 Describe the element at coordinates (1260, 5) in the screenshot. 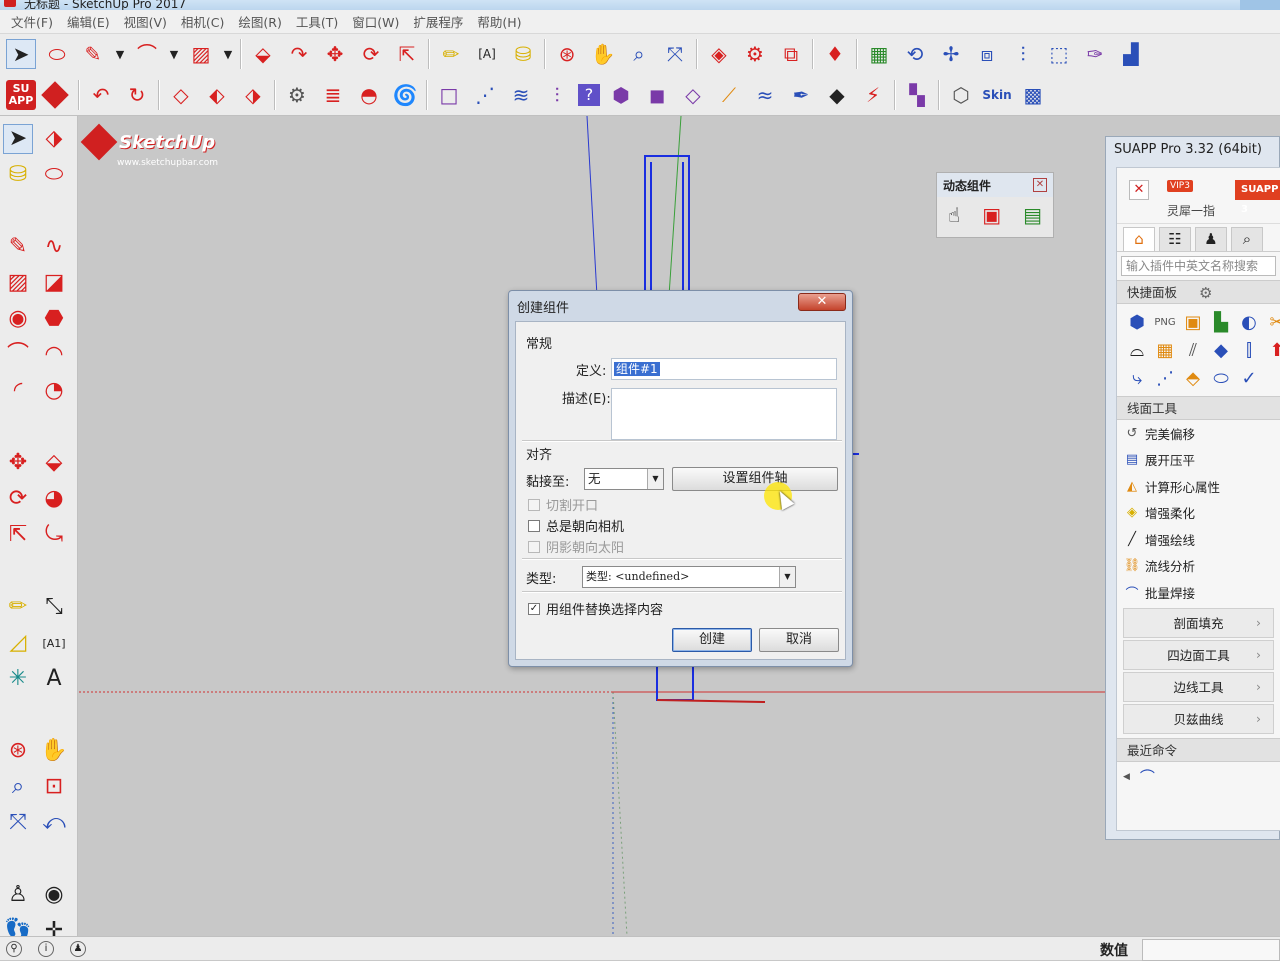

I see `window-controls` at that location.